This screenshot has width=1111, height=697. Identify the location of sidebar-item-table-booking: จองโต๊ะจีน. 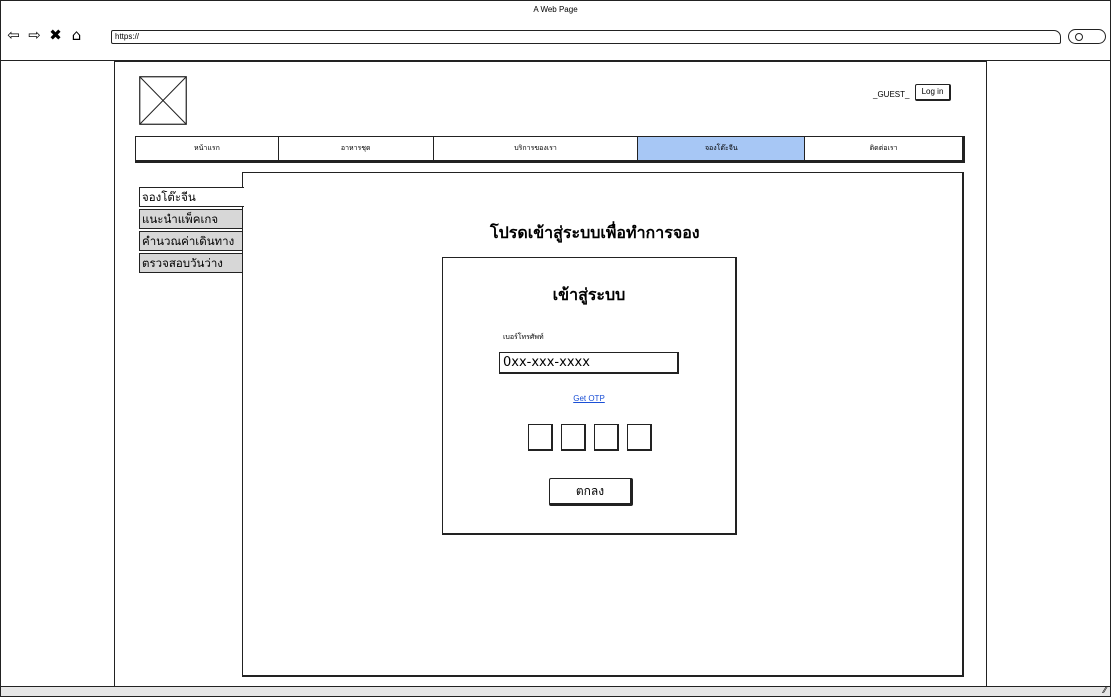
(191, 197).